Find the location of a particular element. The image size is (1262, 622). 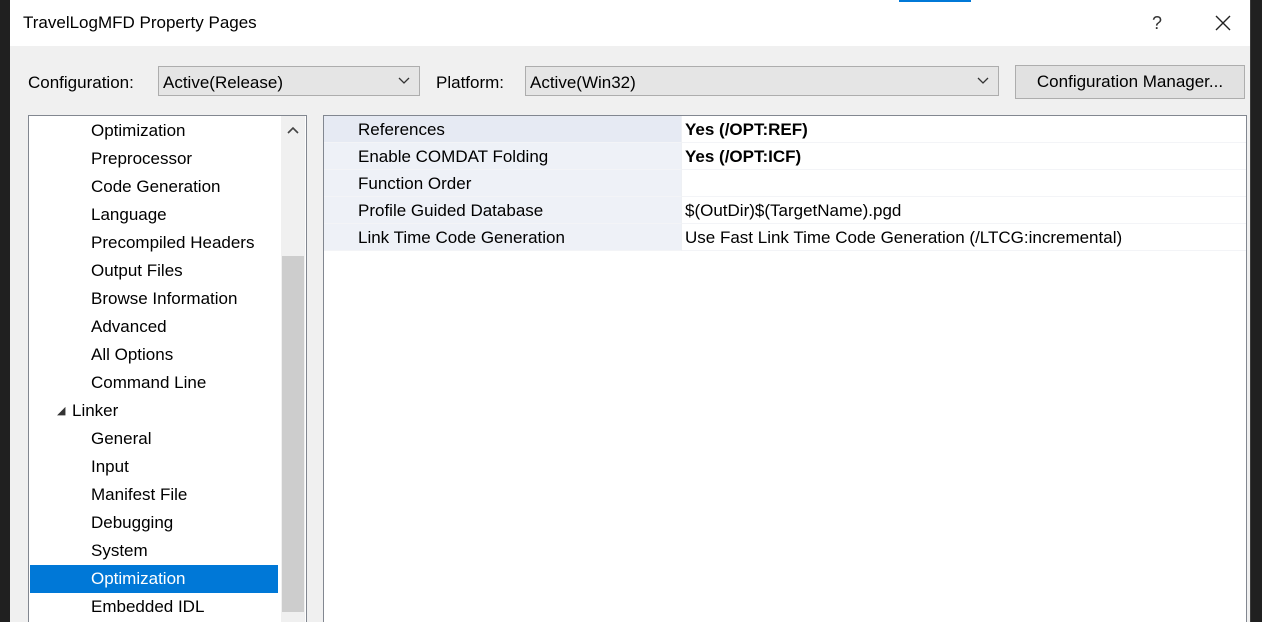

platform-value: Active(Win32) is located at coordinates (583, 82).